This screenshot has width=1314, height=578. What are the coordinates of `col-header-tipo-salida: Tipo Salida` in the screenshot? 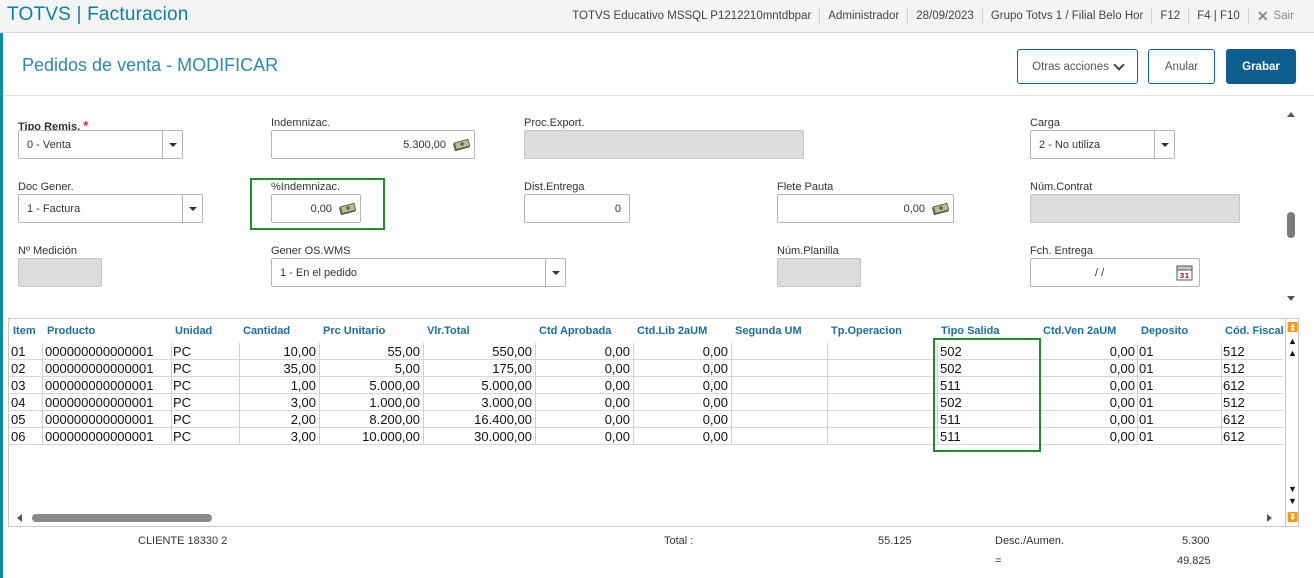 It's located at (970, 331).